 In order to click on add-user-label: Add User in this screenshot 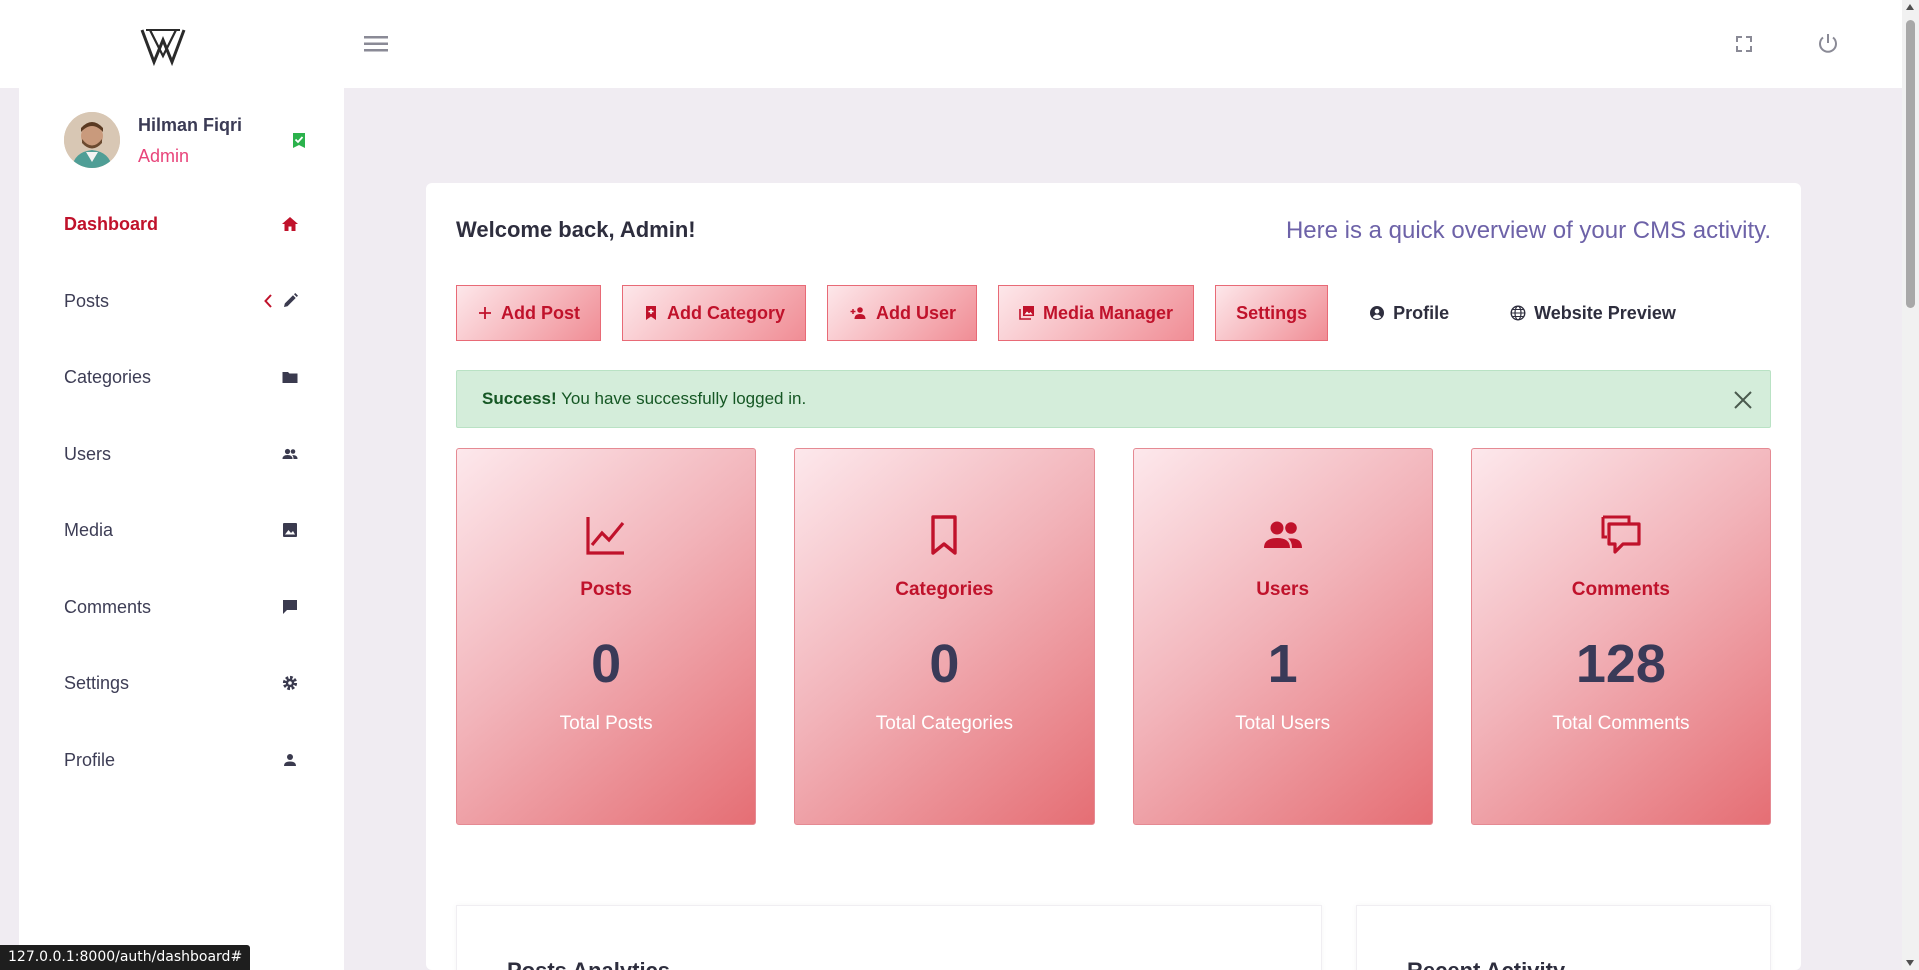, I will do `click(916, 312)`.